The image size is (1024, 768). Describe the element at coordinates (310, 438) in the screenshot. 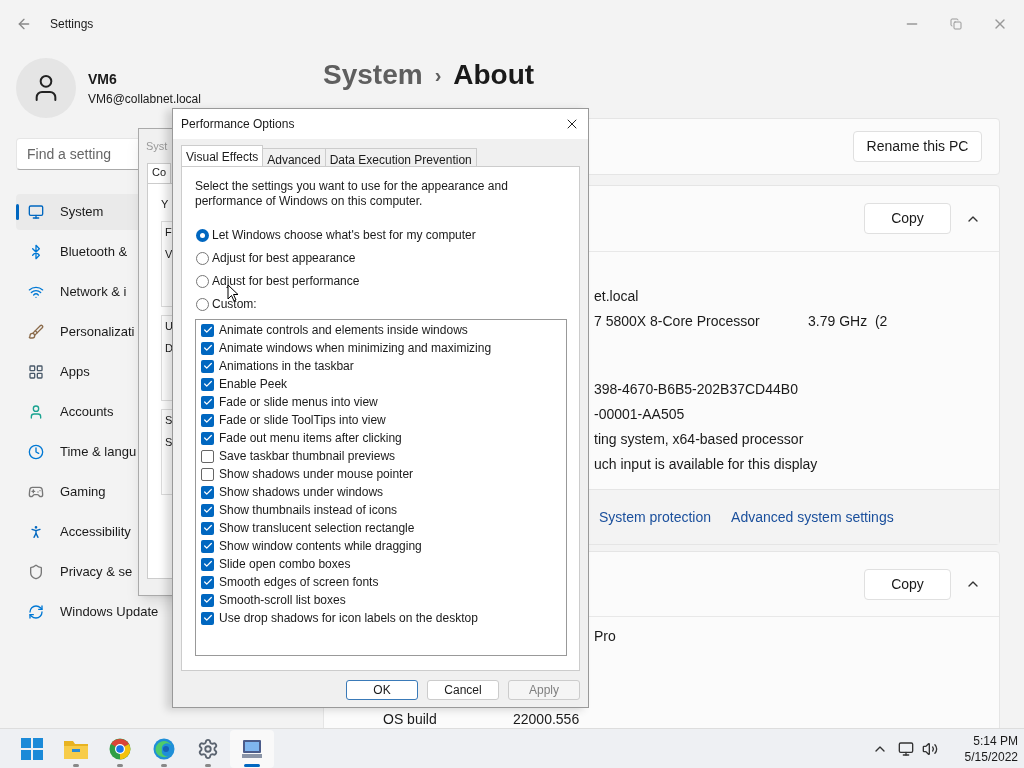

I see `checkbox-label: Fade out menu items after clicking` at that location.